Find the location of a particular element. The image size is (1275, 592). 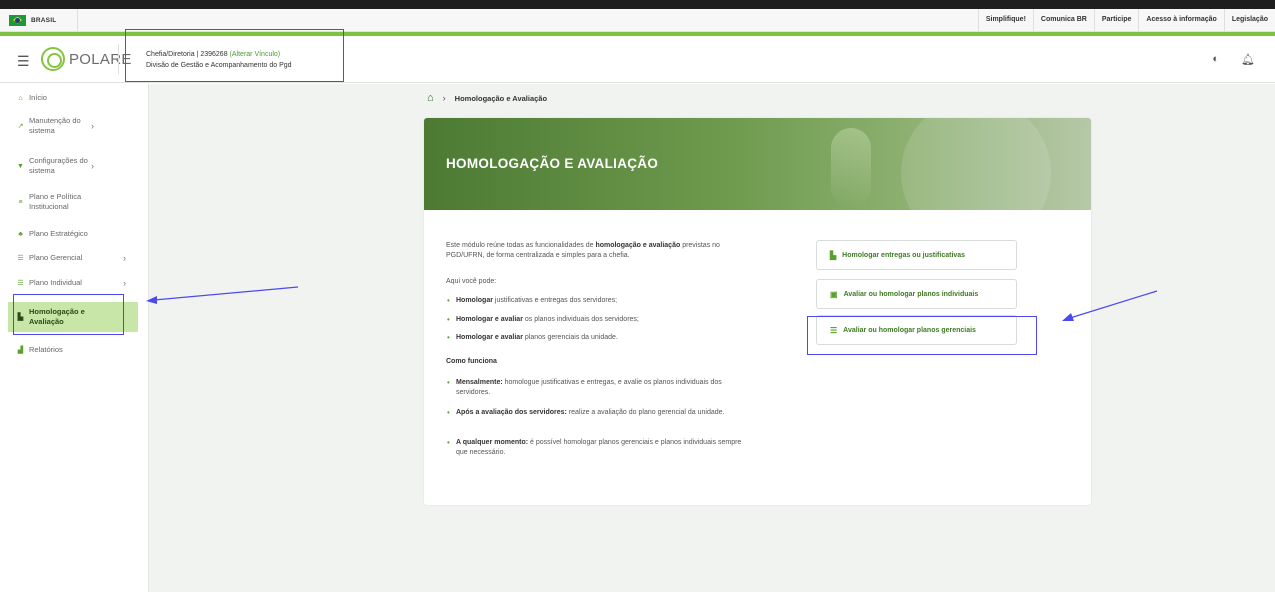

gov-link-legislacao: Legislação is located at coordinates (1249, 20).